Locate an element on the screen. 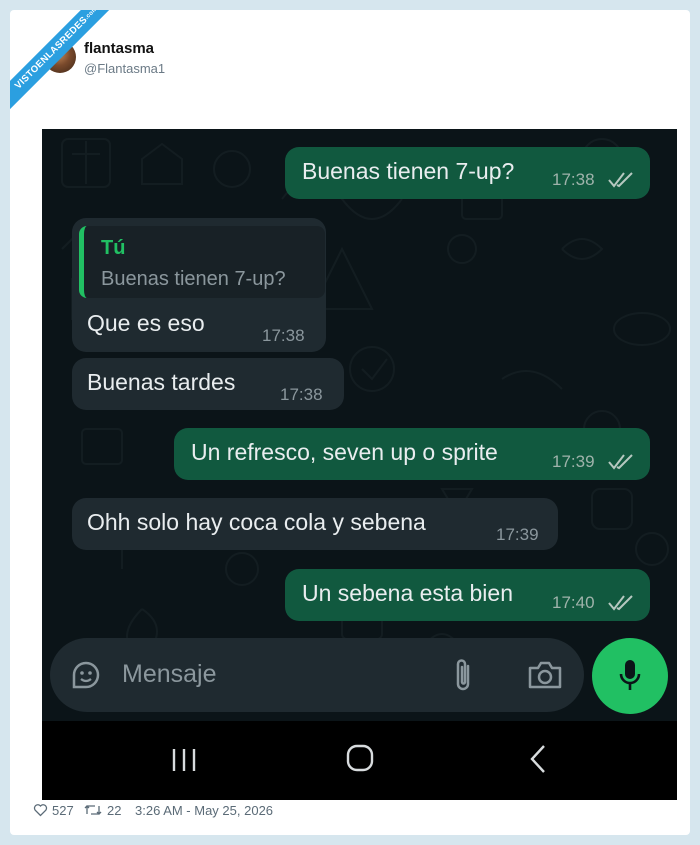 The height and width of the screenshot is (845, 700). mic-icon is located at coordinates (630, 675).